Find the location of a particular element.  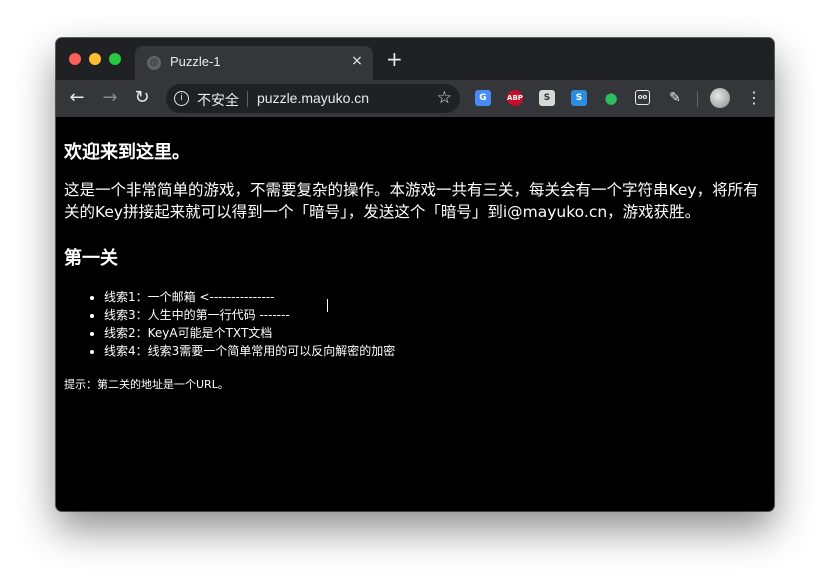

text-cursor is located at coordinates (327, 305).